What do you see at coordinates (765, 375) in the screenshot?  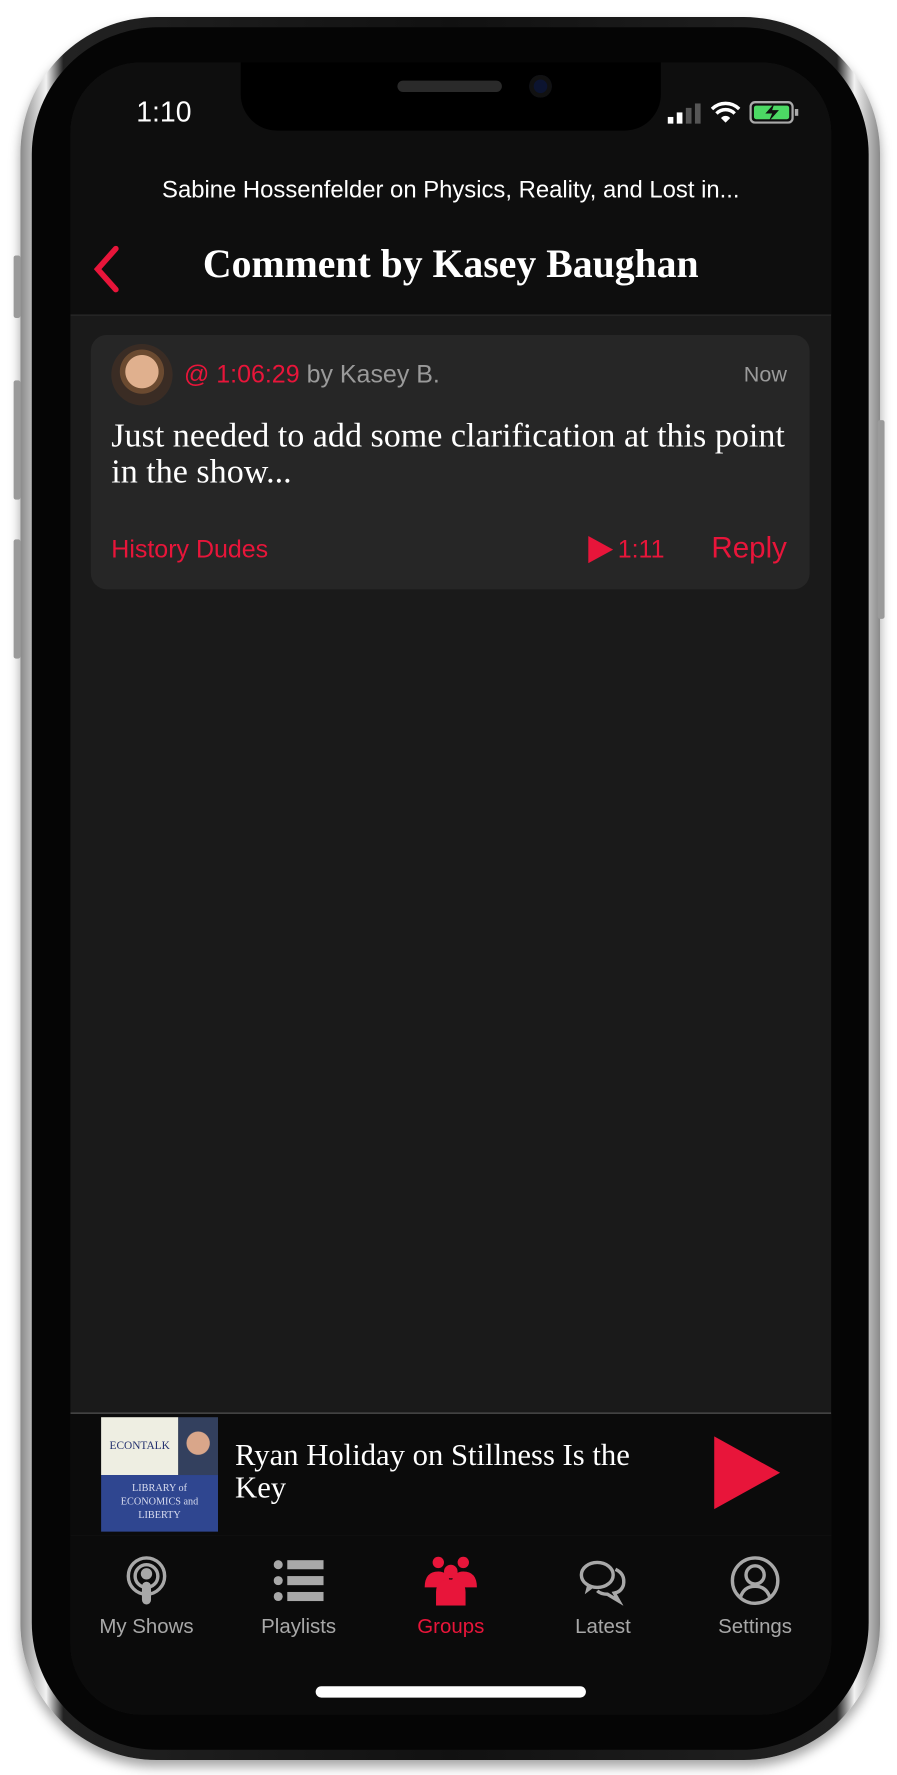 I see `posted-time: Now` at bounding box center [765, 375].